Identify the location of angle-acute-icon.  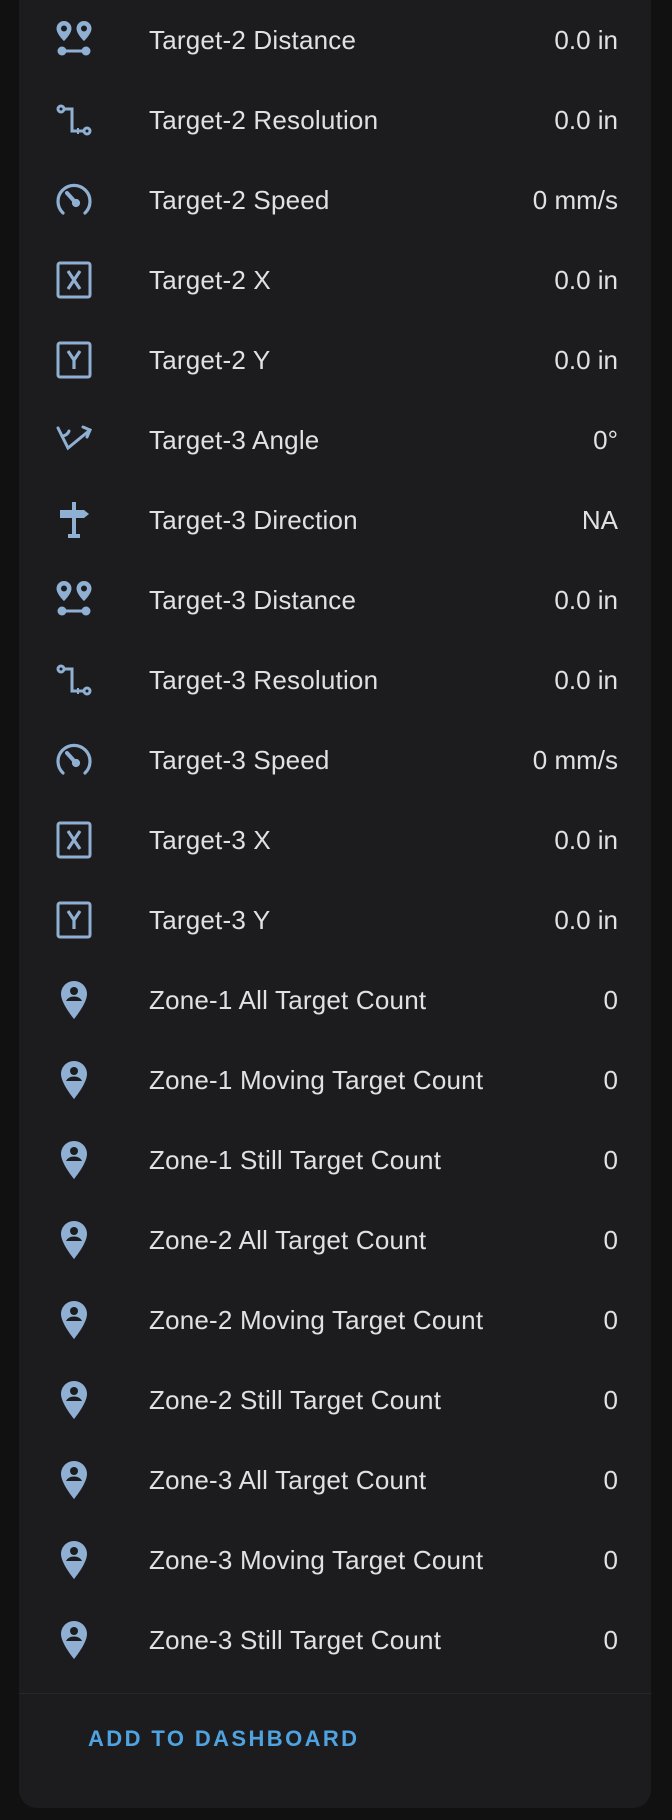
(74, 440).